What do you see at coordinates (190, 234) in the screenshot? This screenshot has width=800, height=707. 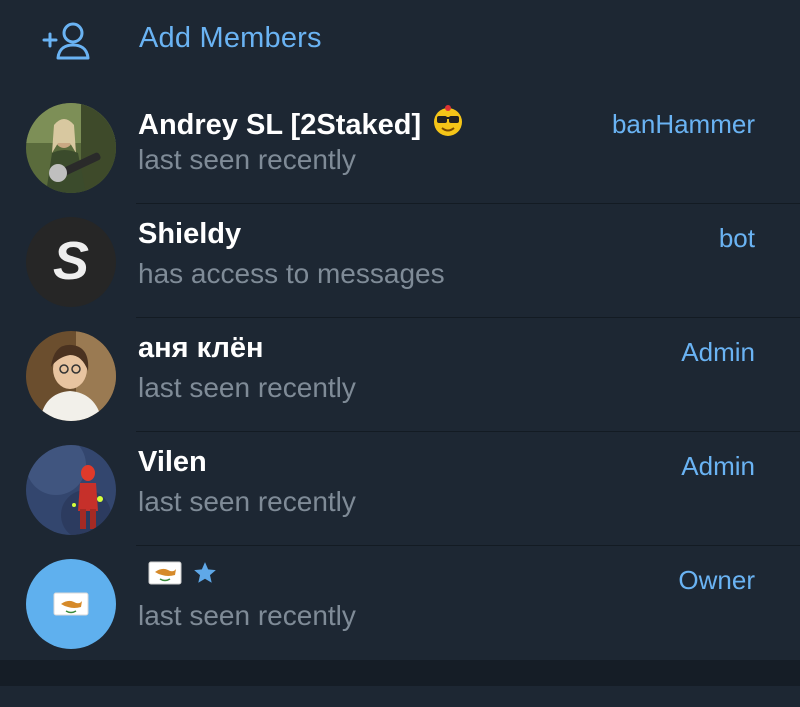 I see `member-name: Shieldy` at bounding box center [190, 234].